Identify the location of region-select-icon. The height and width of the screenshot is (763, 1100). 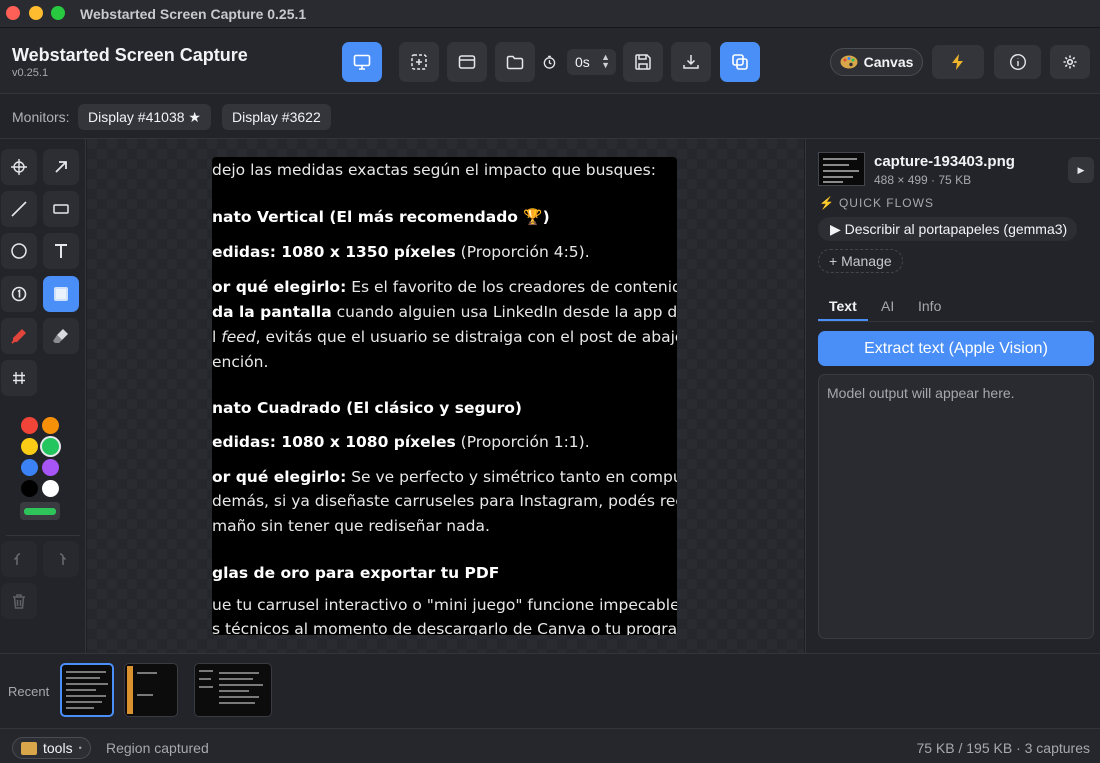
(419, 62).